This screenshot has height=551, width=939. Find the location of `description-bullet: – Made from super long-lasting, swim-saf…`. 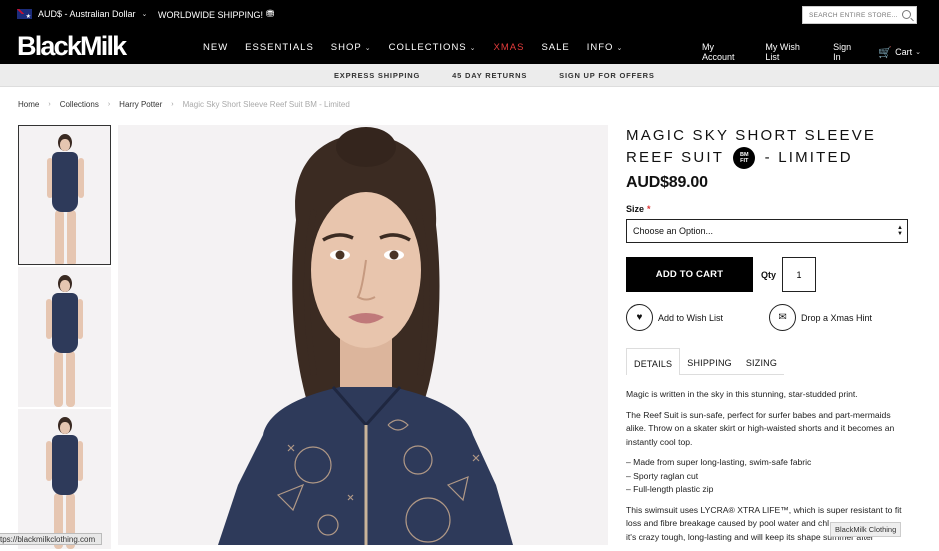

description-bullet: – Made from super long-lasting, swim-saf… is located at coordinates (719, 462).